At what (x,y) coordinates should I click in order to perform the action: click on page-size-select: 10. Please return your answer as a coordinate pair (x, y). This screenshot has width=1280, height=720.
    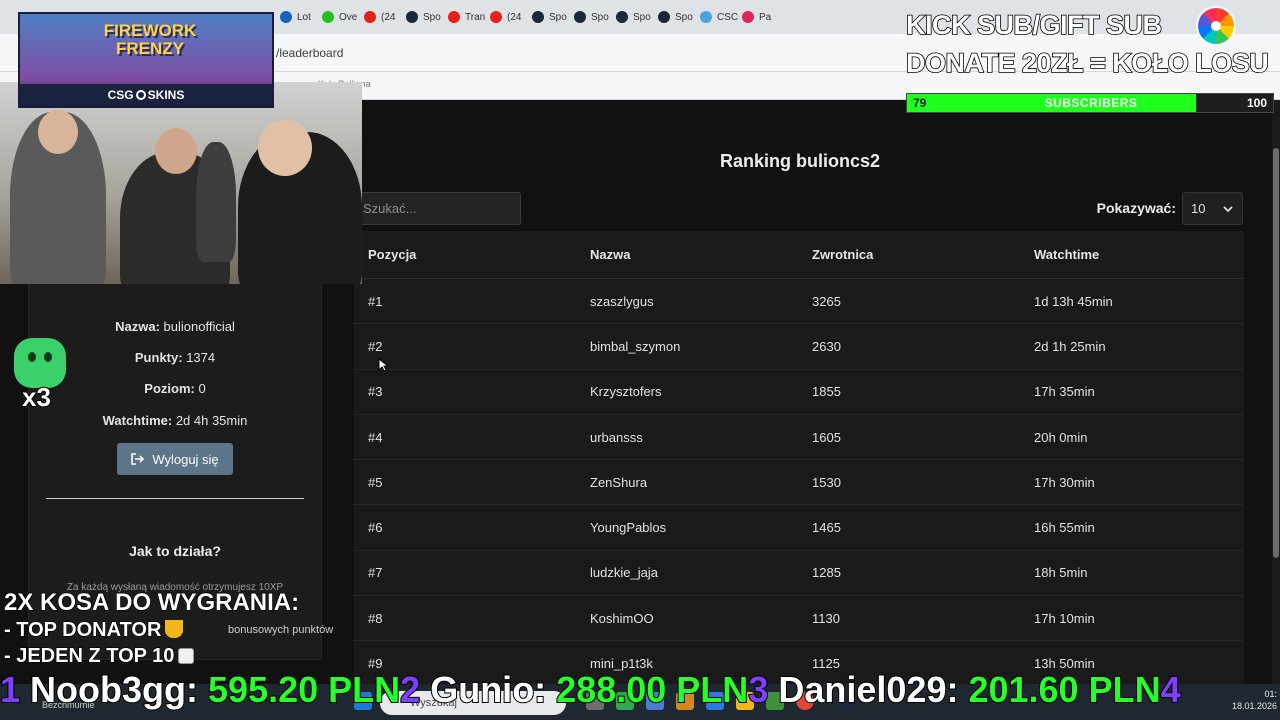
    Looking at the image, I should click on (1212, 208).